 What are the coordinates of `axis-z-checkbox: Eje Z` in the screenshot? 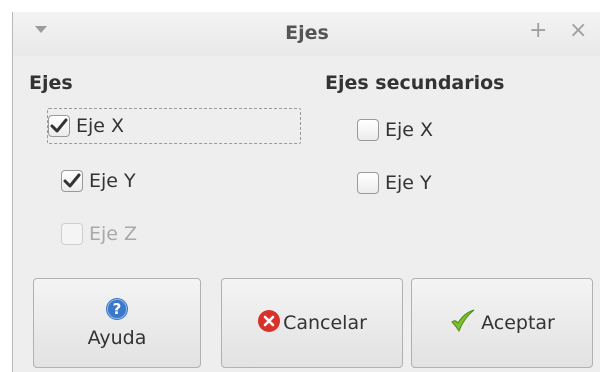 It's located at (99, 234).